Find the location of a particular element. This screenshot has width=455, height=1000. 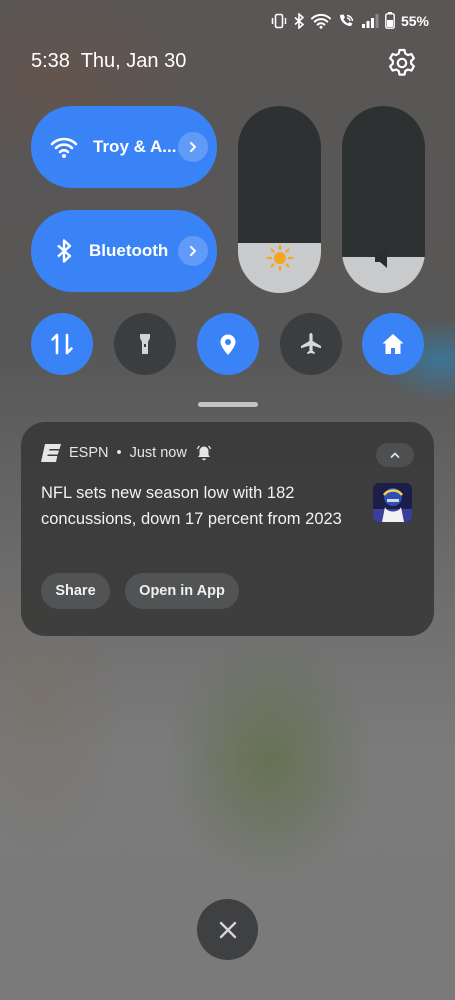

date: Thu, Jan 30 is located at coordinates (133, 61).